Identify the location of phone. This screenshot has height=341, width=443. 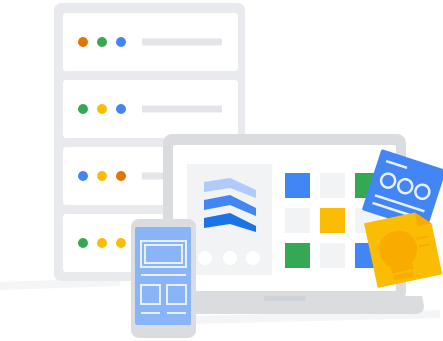
(163, 278).